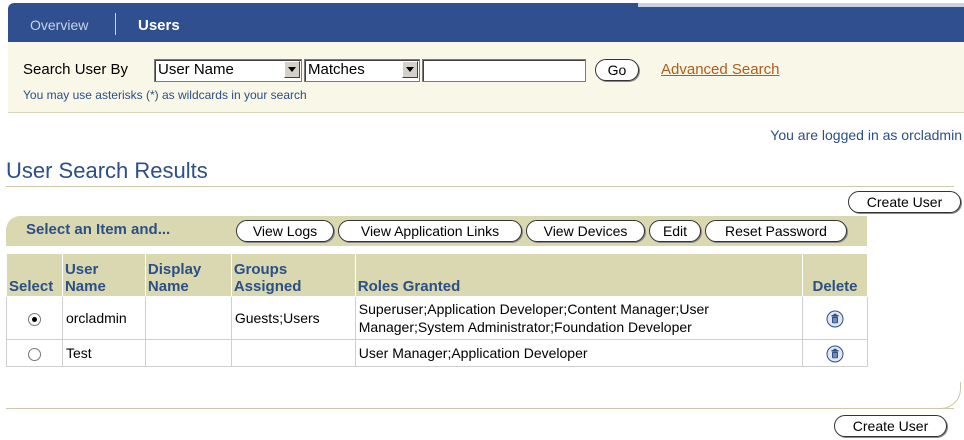 This screenshot has height=440, width=964. What do you see at coordinates (103, 318) in the screenshot?
I see `user-name-cell: orcladmin` at bounding box center [103, 318].